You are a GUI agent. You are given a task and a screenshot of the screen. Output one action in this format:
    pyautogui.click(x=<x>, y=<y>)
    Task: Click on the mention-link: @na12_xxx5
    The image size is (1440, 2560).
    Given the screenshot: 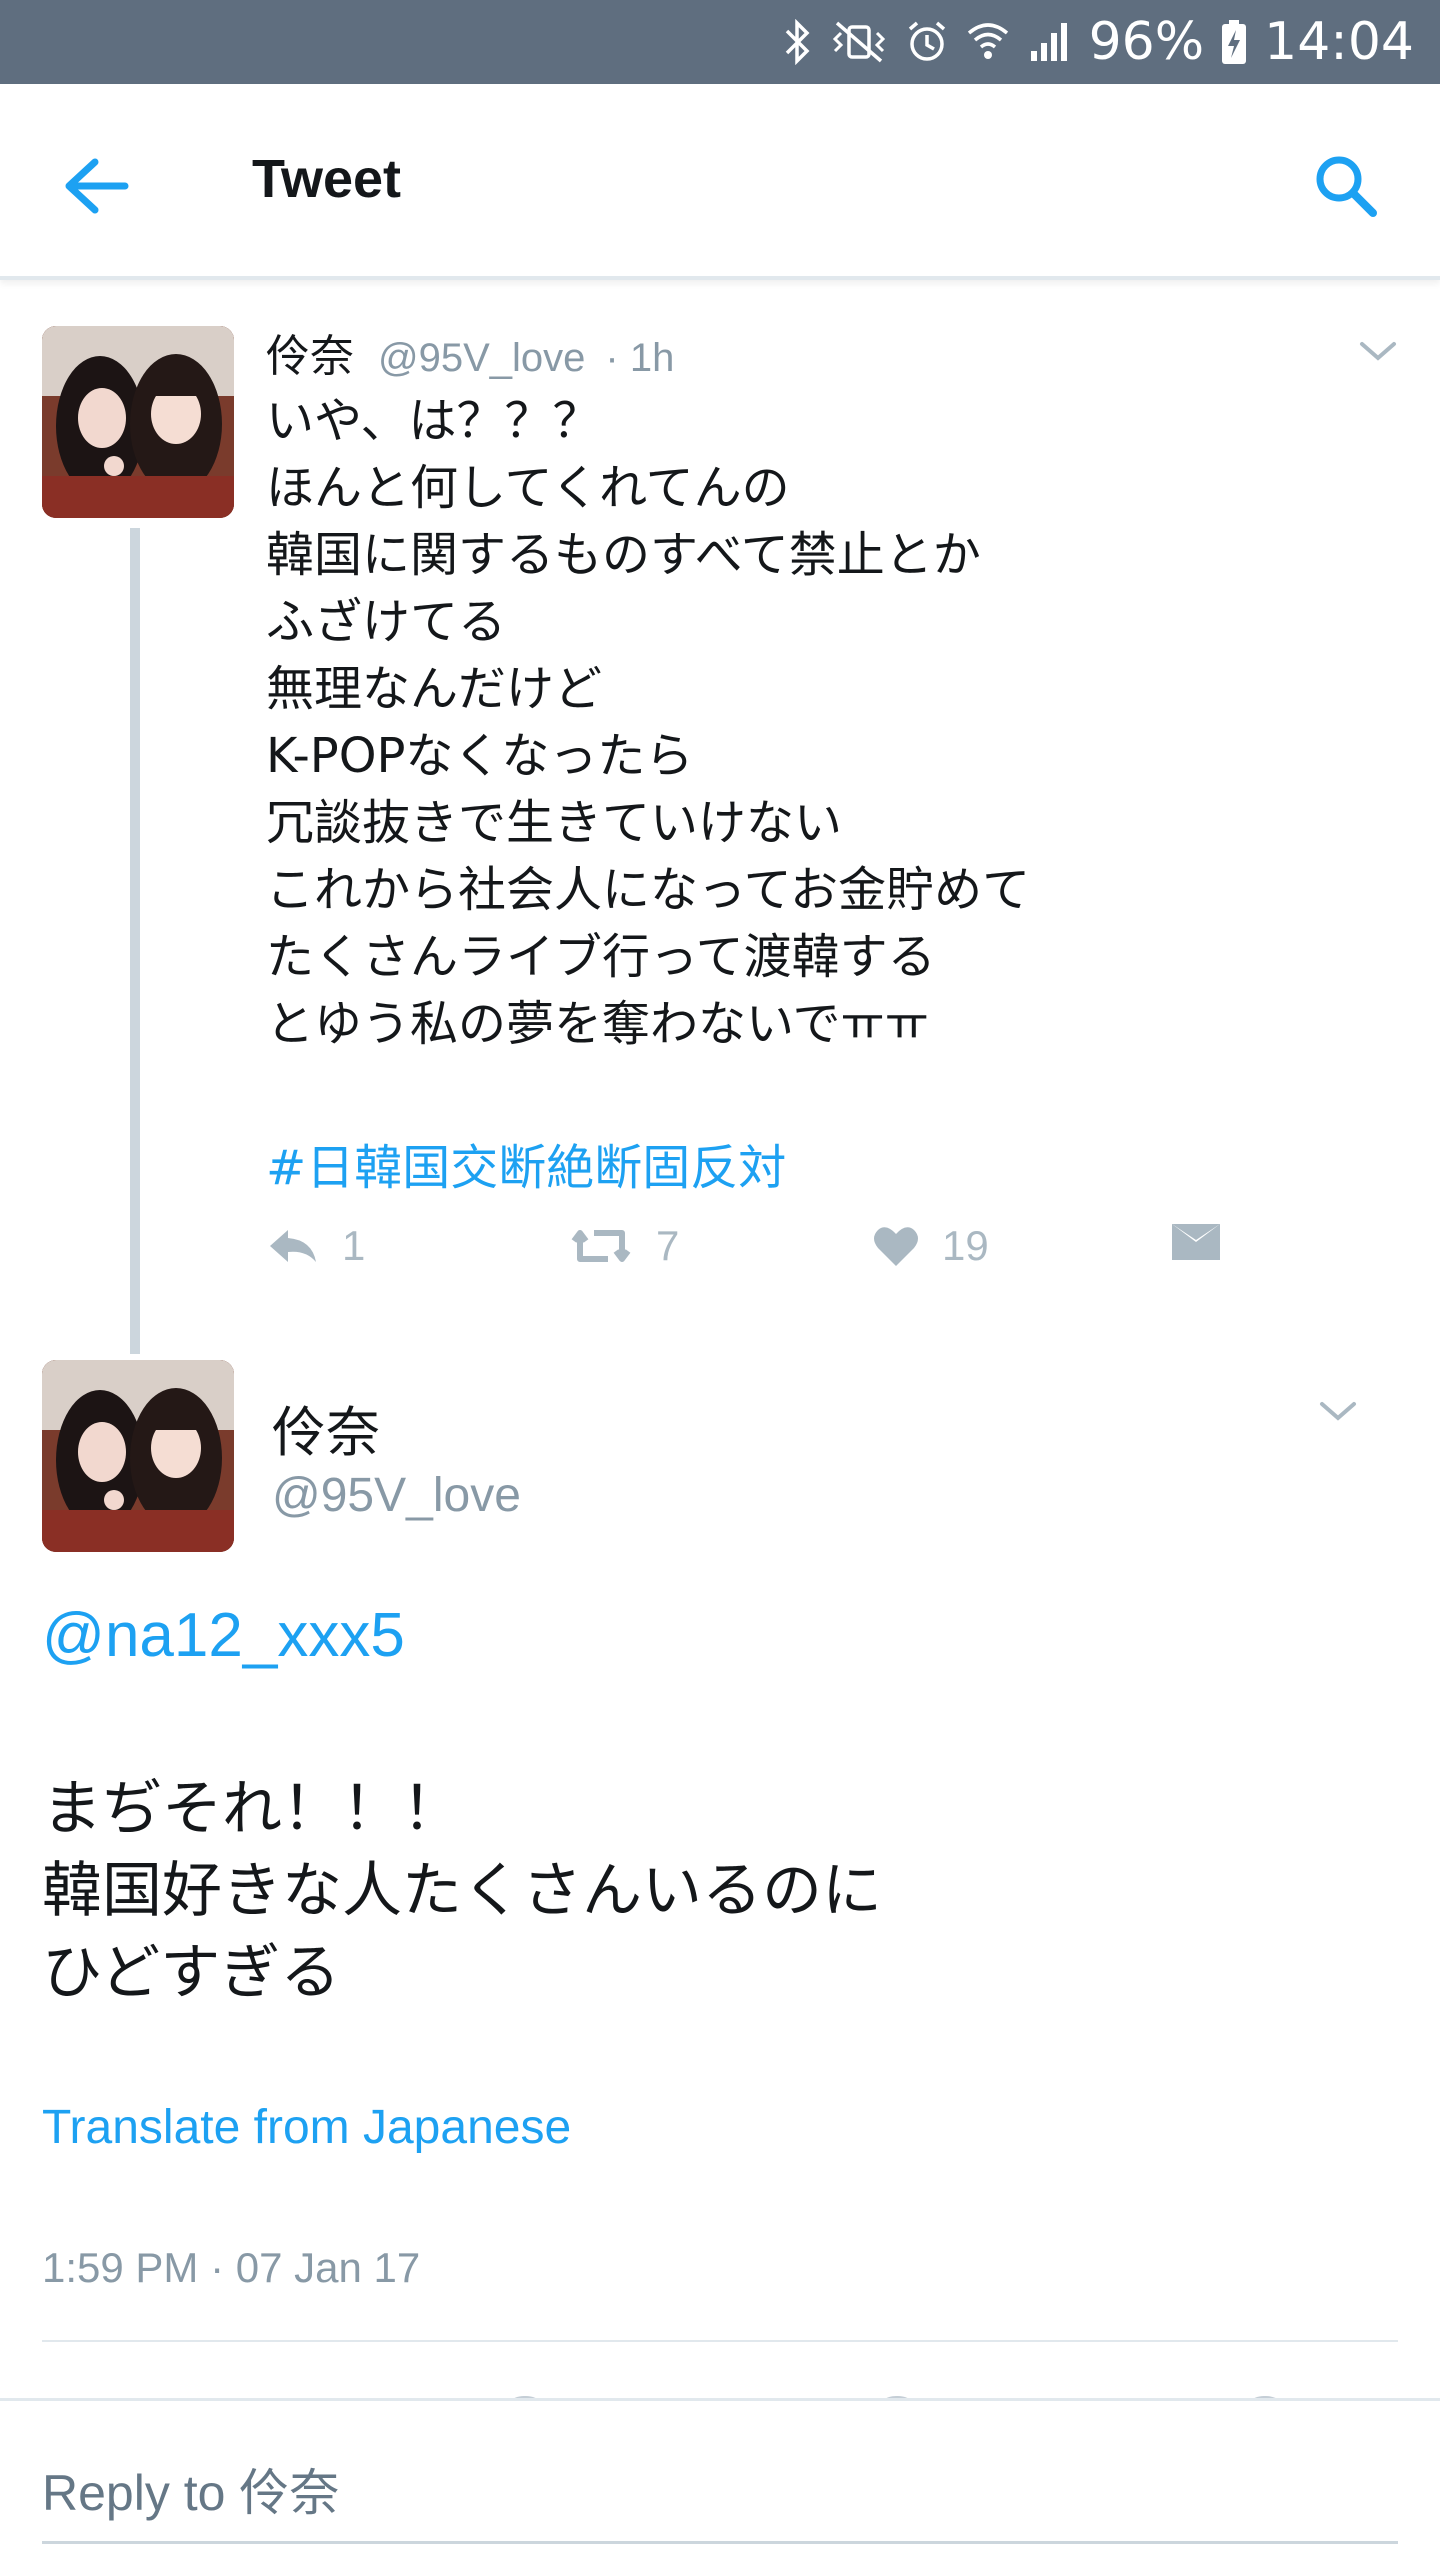 What is the action you would take?
    pyautogui.click(x=223, y=1635)
    